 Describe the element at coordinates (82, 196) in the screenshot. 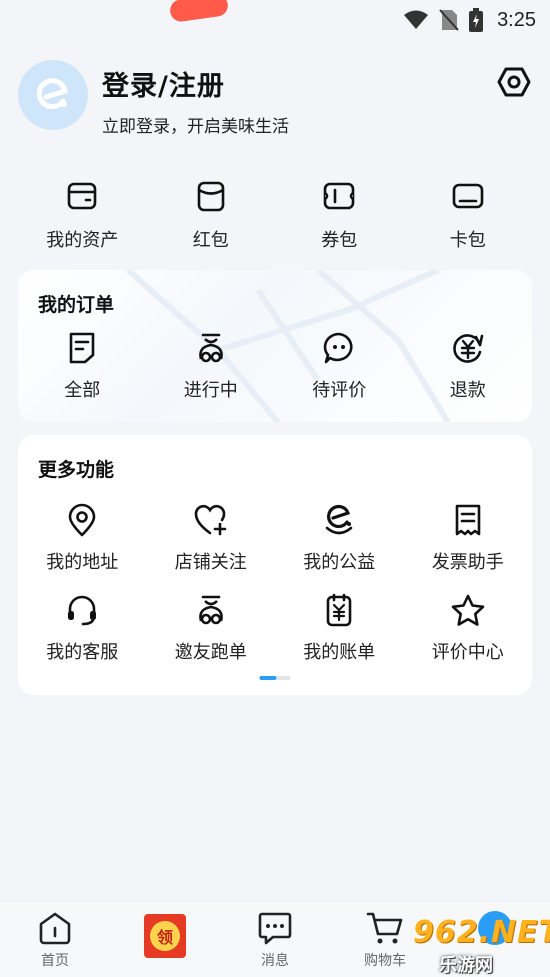

I see `wallet-icon` at that location.